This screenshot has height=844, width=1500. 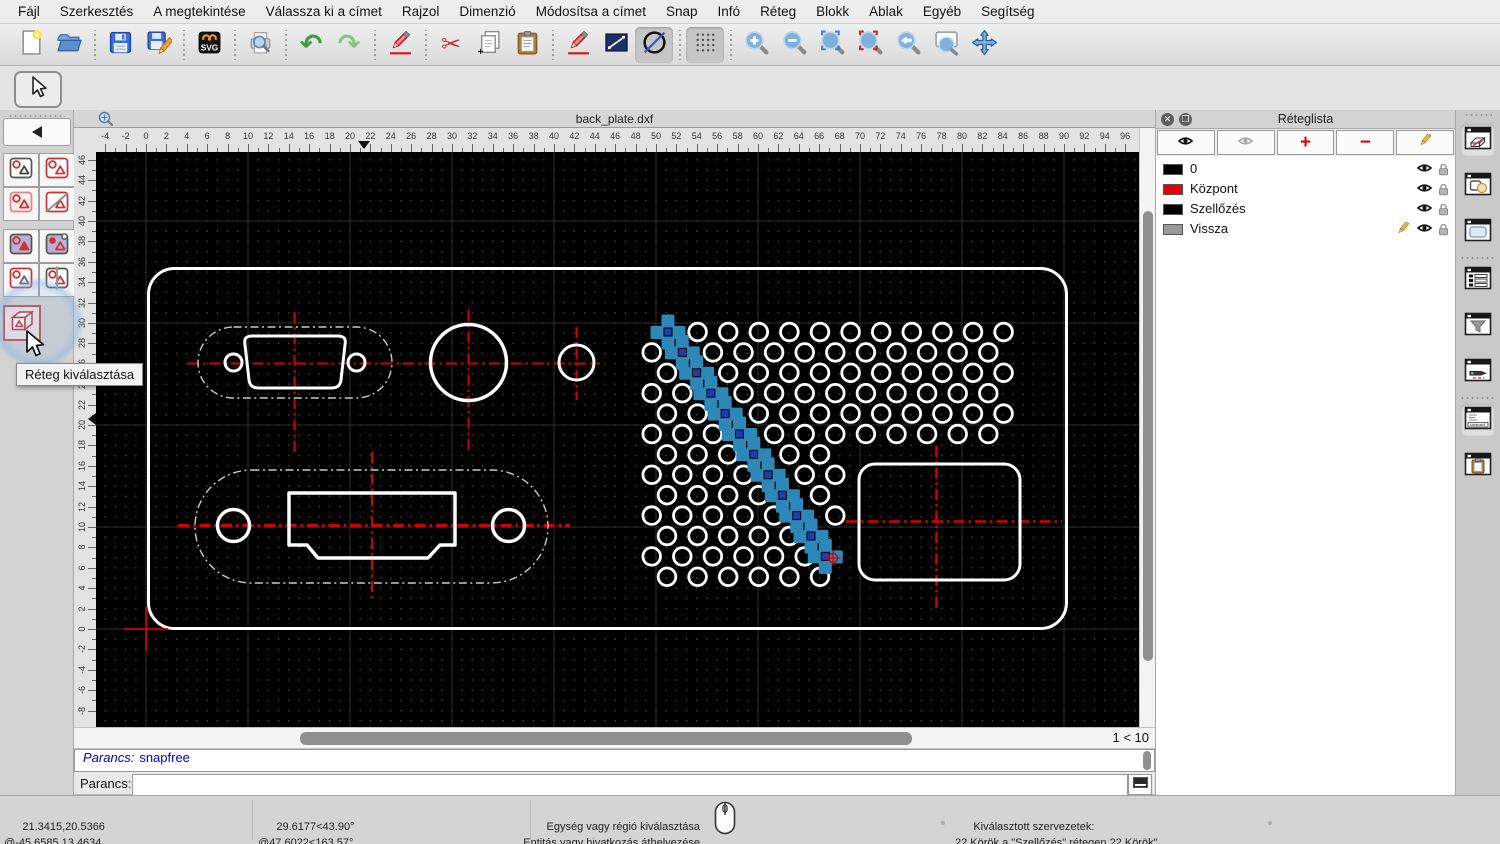 I want to click on command-widget-dock-button: command, so click(x=1478, y=420).